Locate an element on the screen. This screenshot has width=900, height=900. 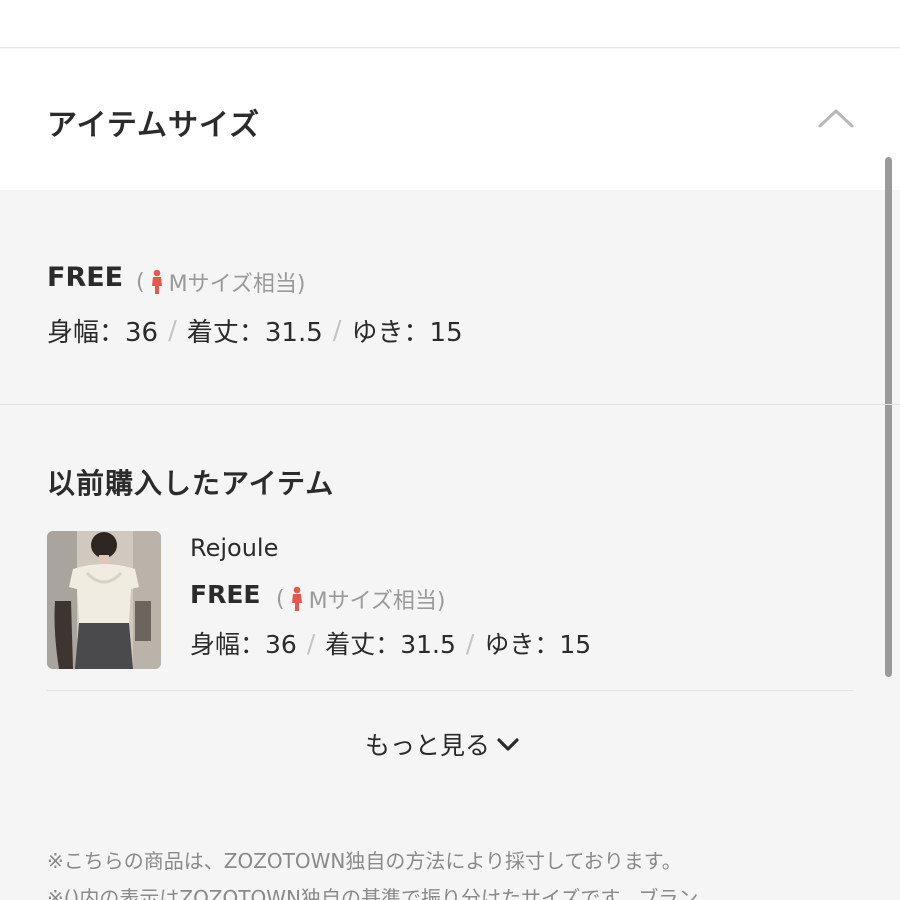
section-title: アイテムサイズ is located at coordinates (154, 125).